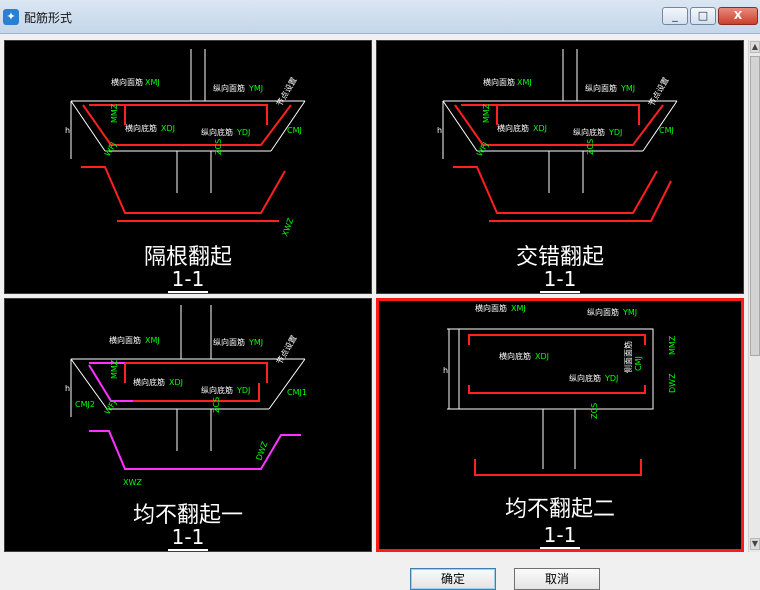 This screenshot has height=590, width=760. I want to click on scroll-down-icon: ▼, so click(755, 544).